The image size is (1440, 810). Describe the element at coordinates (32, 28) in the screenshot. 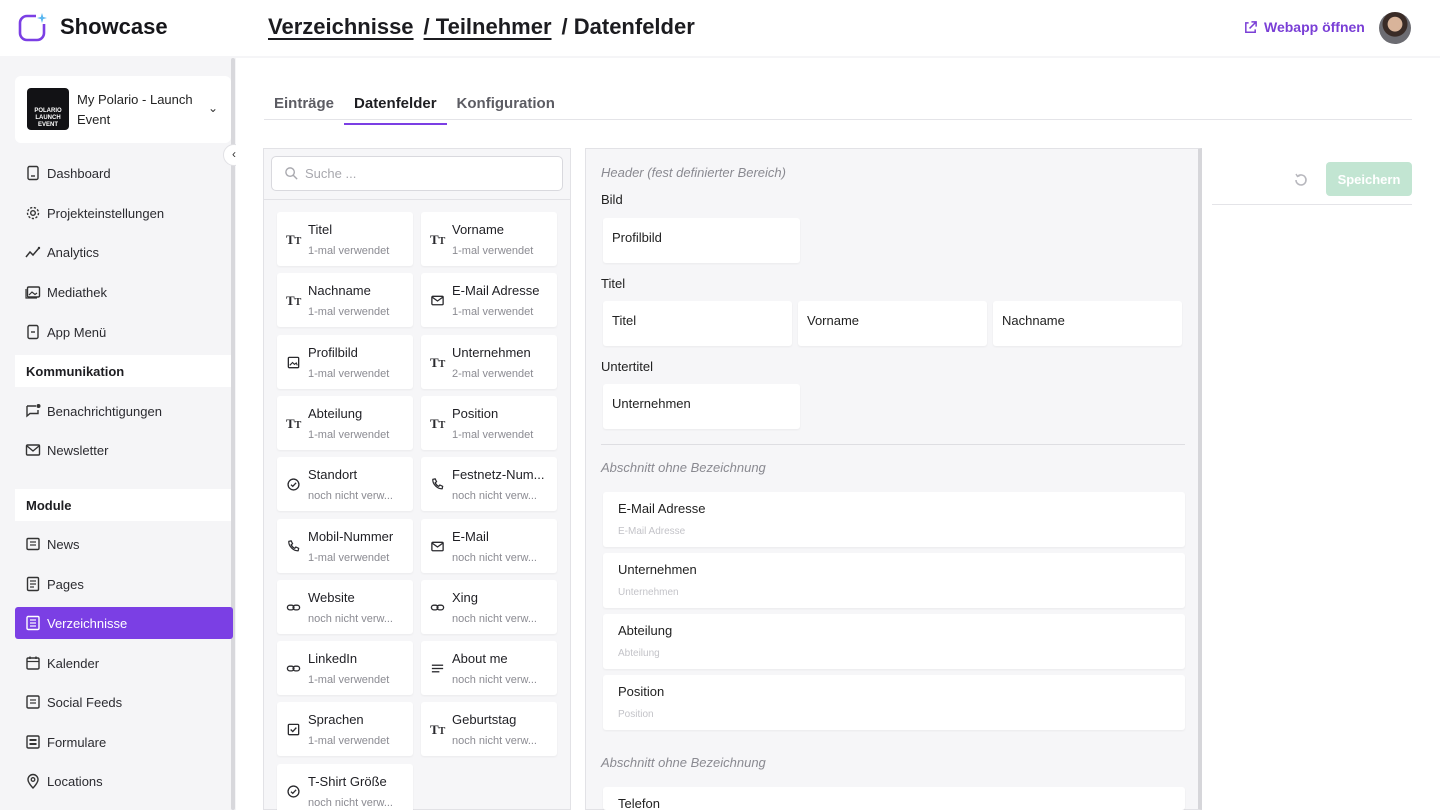

I see `showcase-logo-icon` at that location.